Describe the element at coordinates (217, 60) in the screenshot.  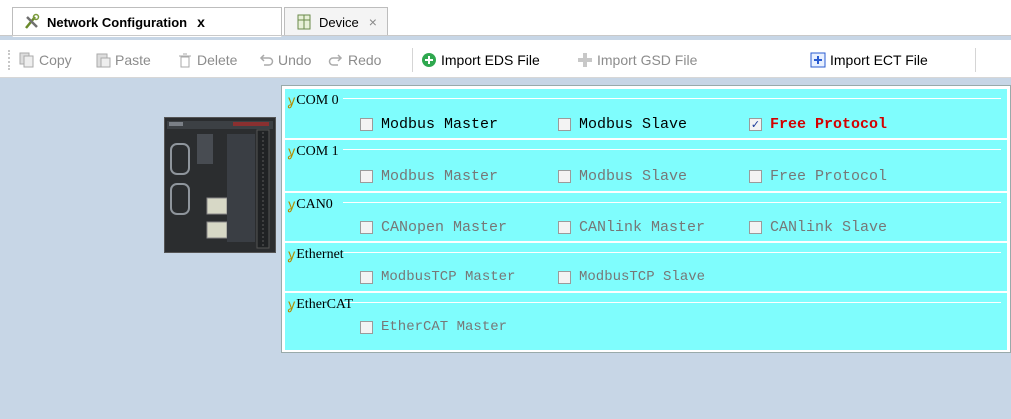
I see `delete-label: Delete` at that location.